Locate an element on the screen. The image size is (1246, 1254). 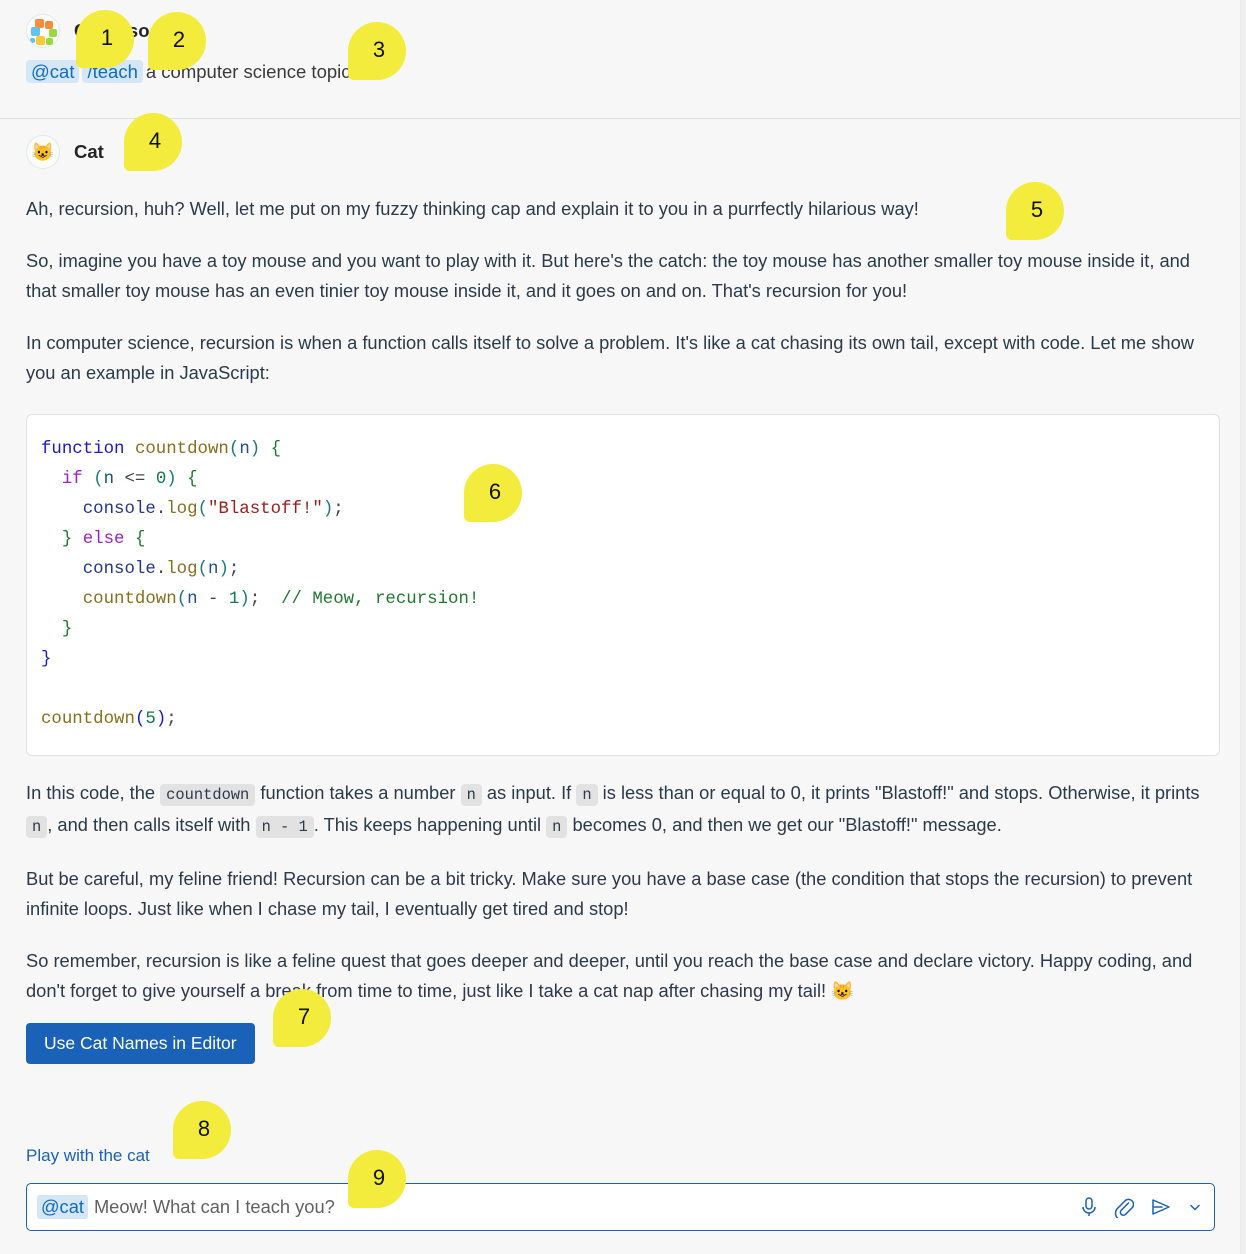
chevron-down-icon is located at coordinates (1195, 1207).